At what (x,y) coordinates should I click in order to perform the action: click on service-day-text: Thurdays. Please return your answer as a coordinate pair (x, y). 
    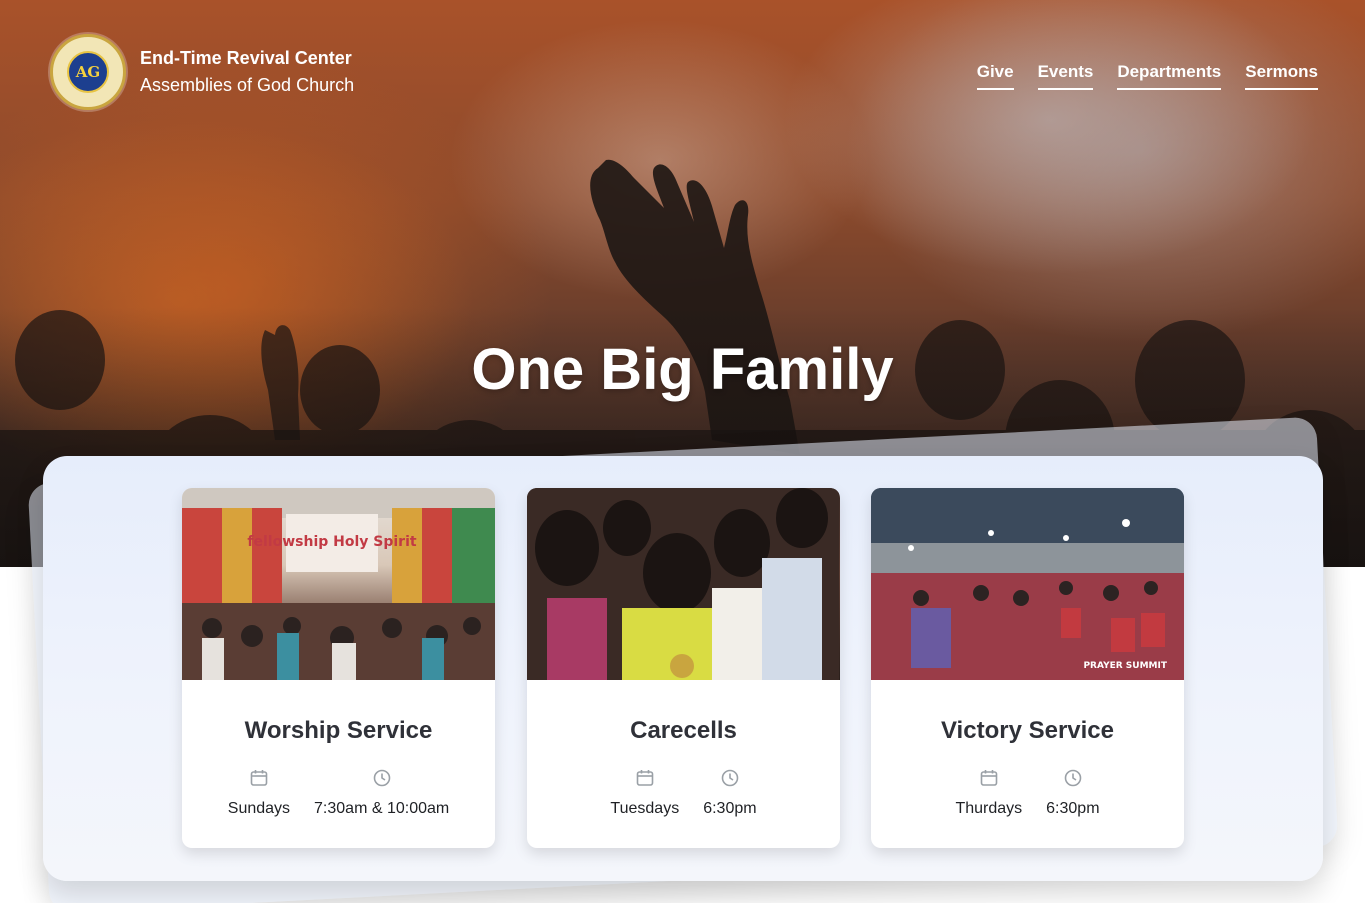
    Looking at the image, I should click on (989, 808).